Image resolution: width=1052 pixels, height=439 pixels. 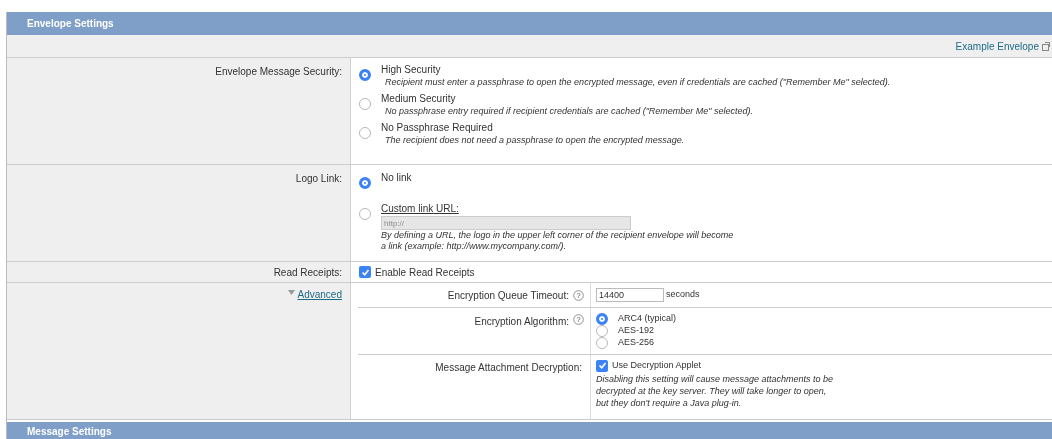 I want to click on option-label: No link, so click(x=396, y=177).